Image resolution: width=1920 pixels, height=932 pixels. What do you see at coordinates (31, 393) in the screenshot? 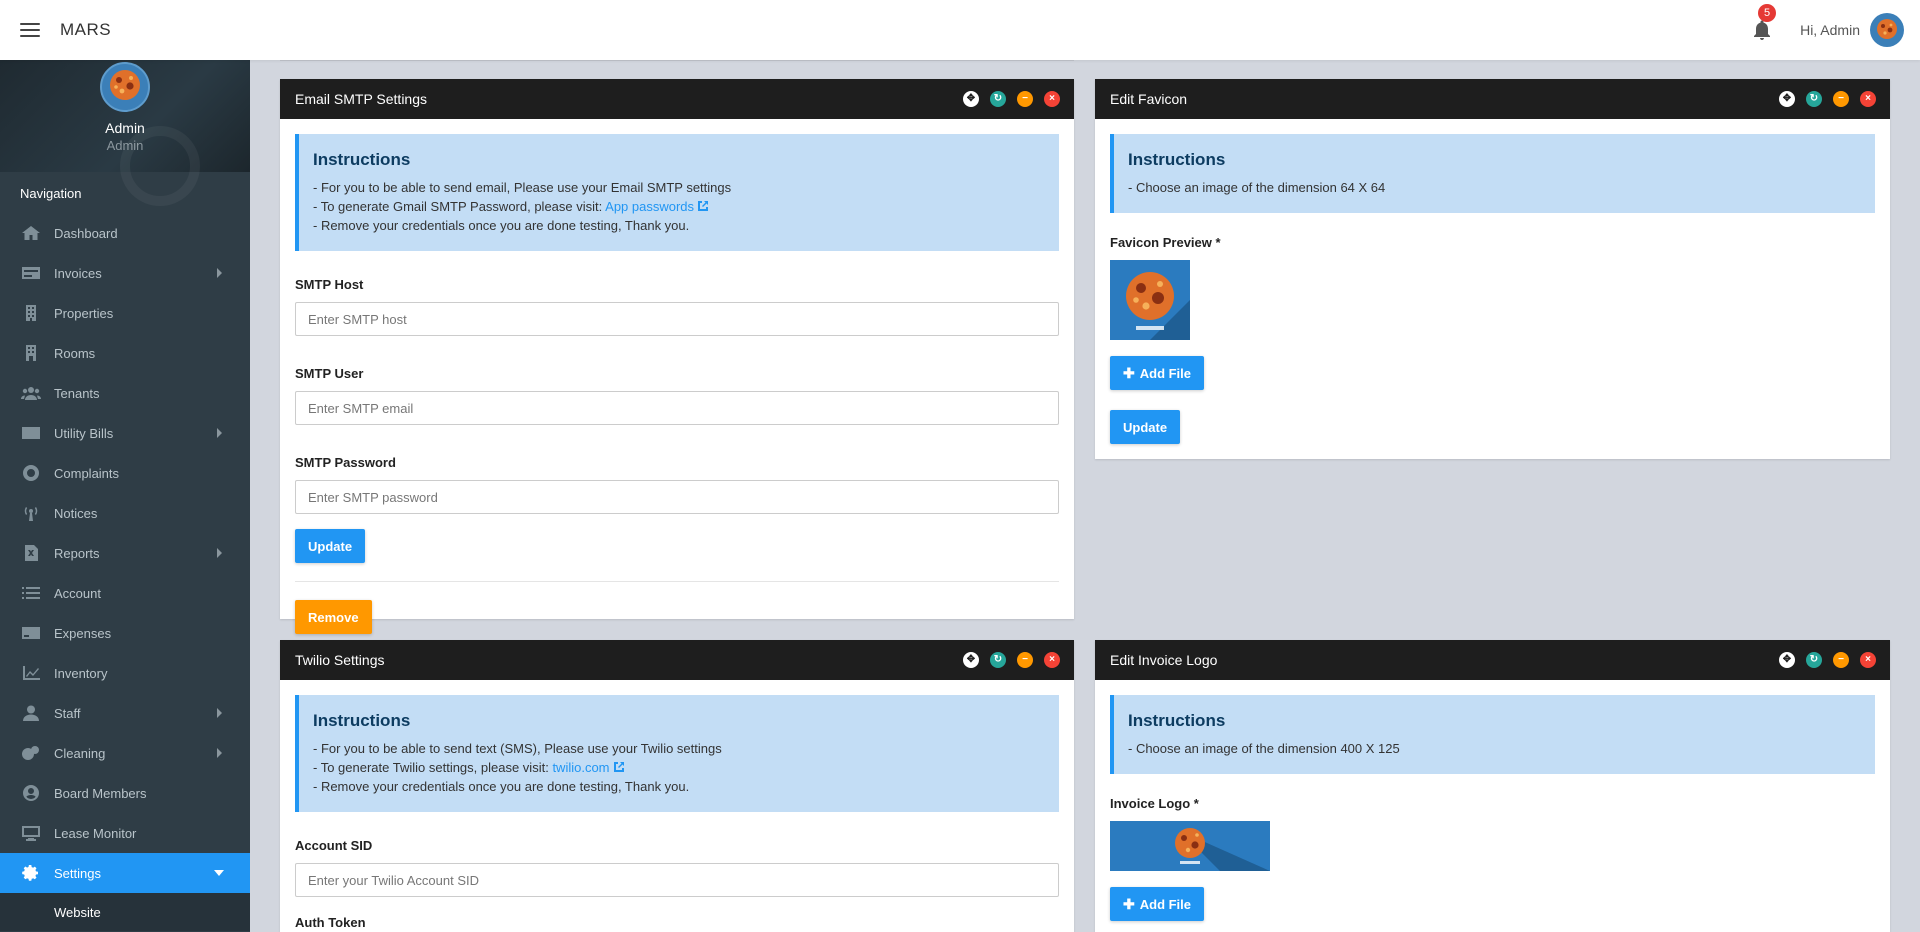
I see `users-icon` at bounding box center [31, 393].